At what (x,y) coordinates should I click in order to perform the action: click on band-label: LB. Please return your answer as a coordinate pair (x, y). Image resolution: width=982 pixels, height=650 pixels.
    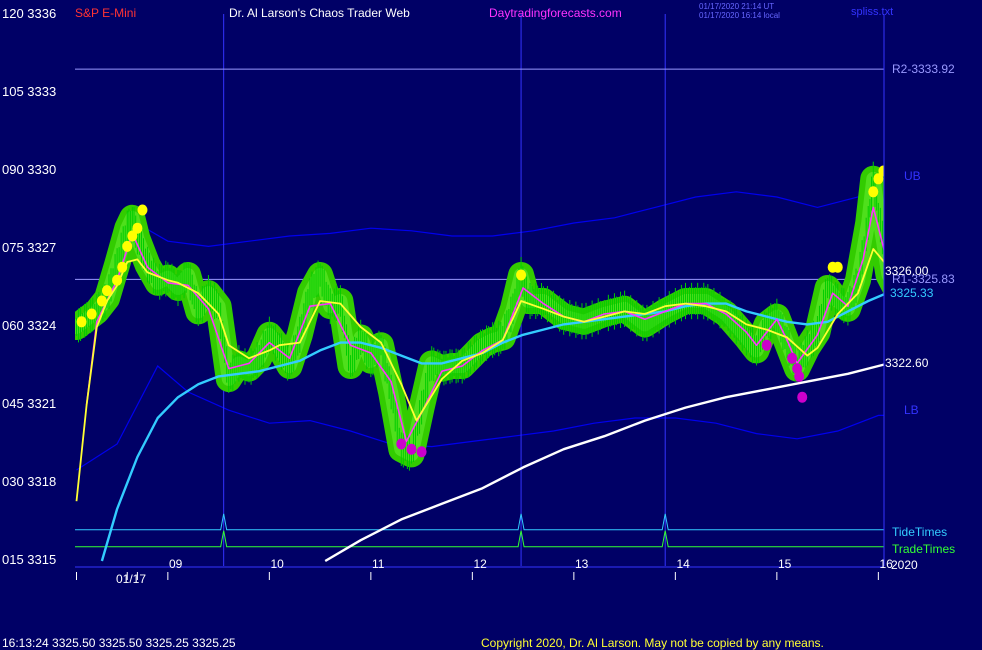
    Looking at the image, I should click on (911, 410).